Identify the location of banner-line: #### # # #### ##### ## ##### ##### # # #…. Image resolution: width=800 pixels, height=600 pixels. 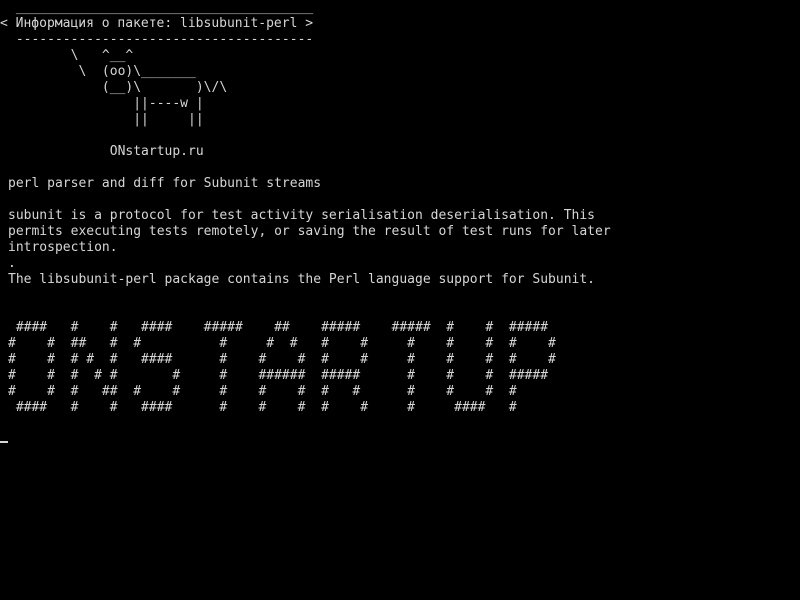
(278, 327).